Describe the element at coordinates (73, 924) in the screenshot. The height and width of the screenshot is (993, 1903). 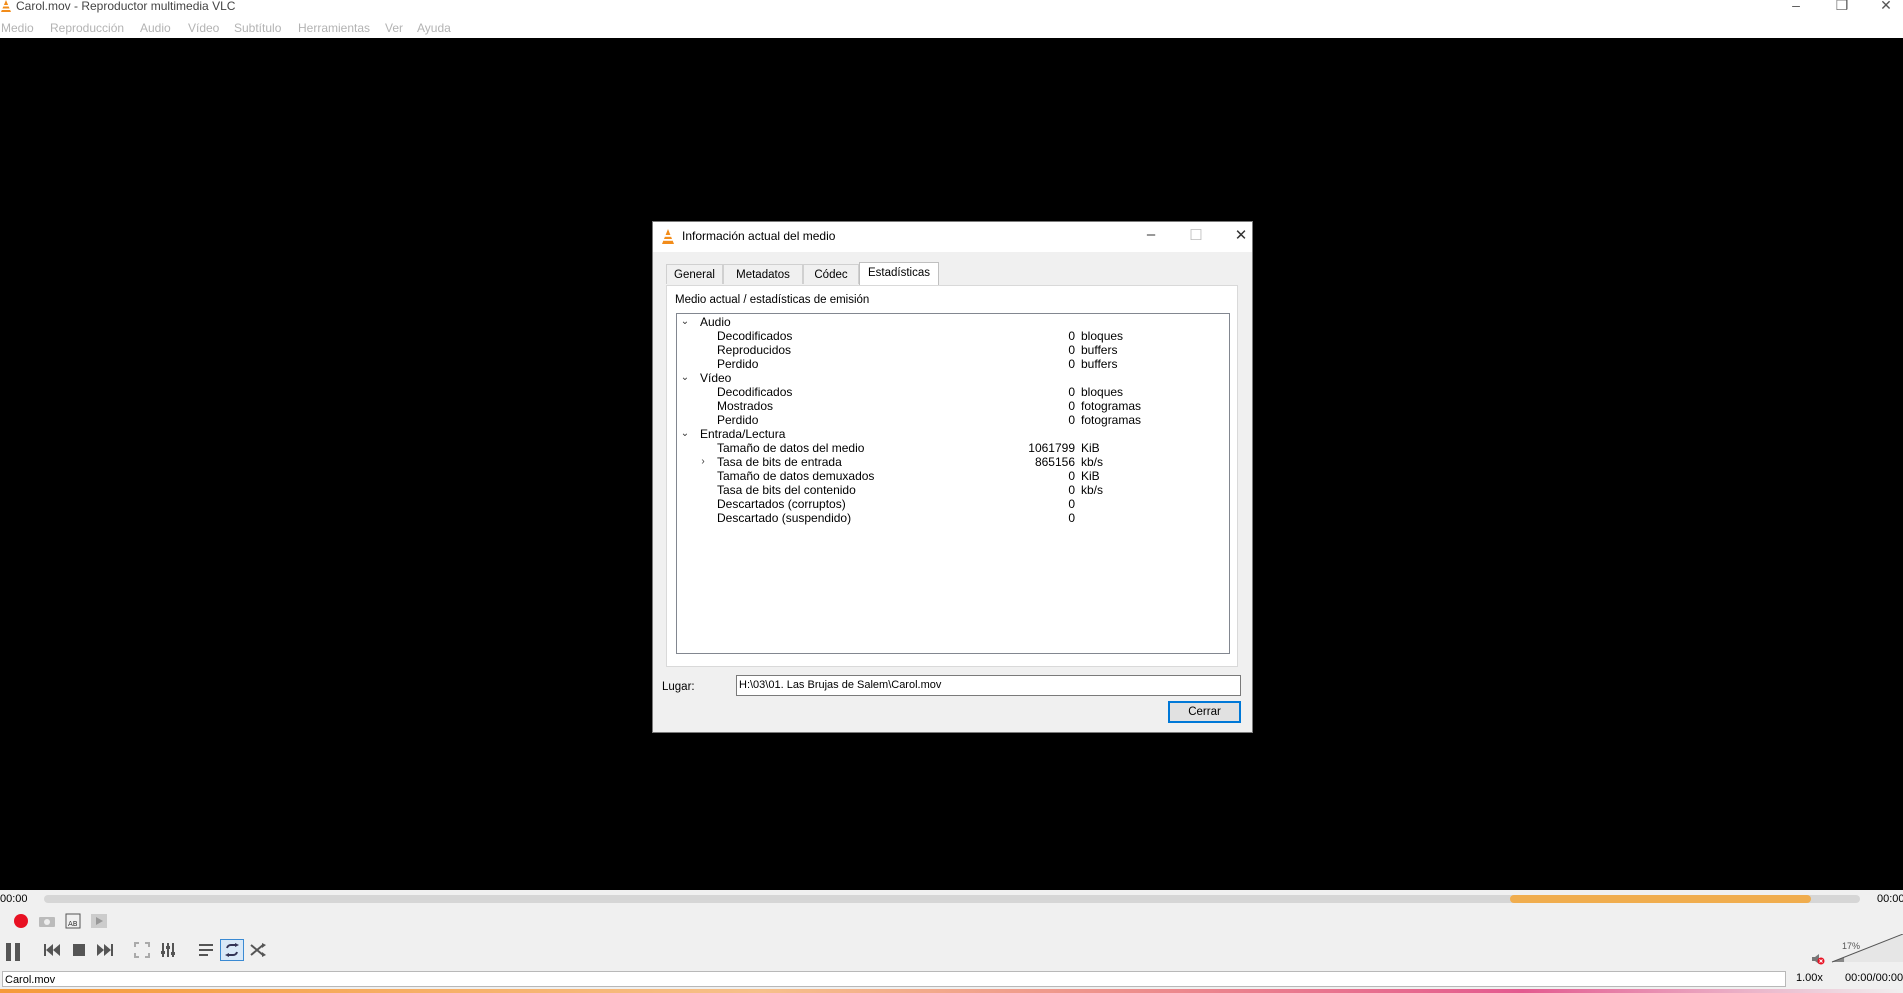
I see `svg-text: AB` at that location.